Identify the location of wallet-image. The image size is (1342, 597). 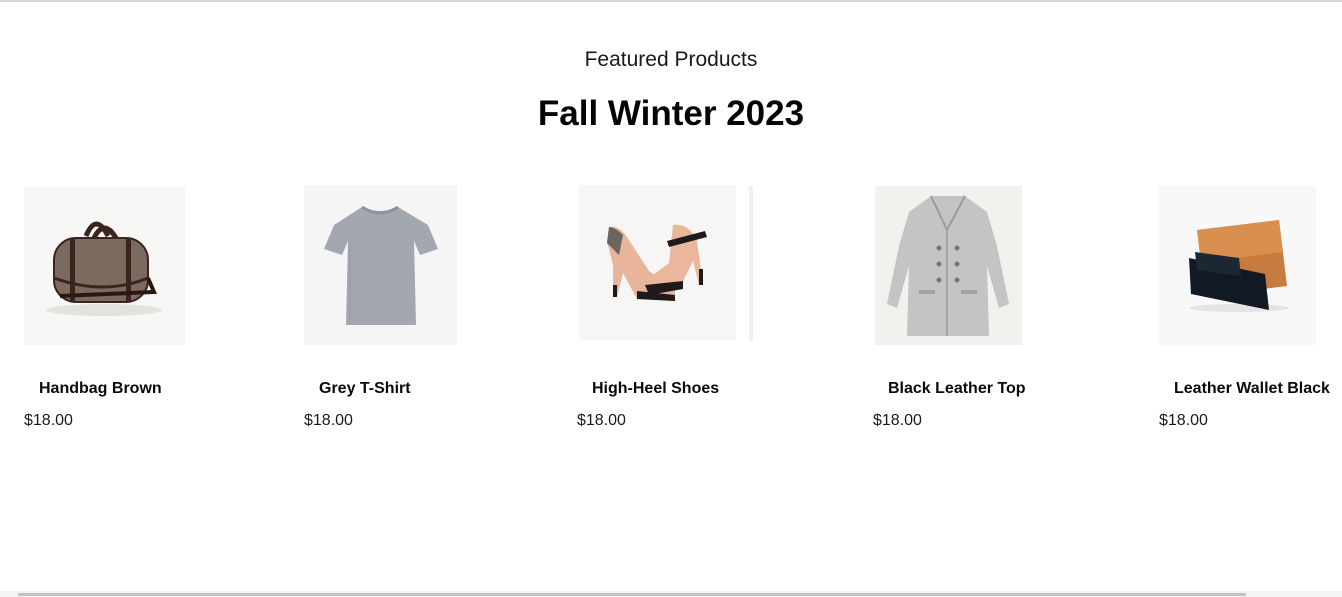
(1237, 265).